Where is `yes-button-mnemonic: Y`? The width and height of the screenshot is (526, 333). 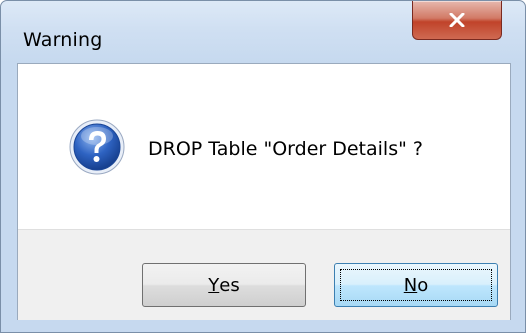 yes-button-mnemonic: Y is located at coordinates (214, 285).